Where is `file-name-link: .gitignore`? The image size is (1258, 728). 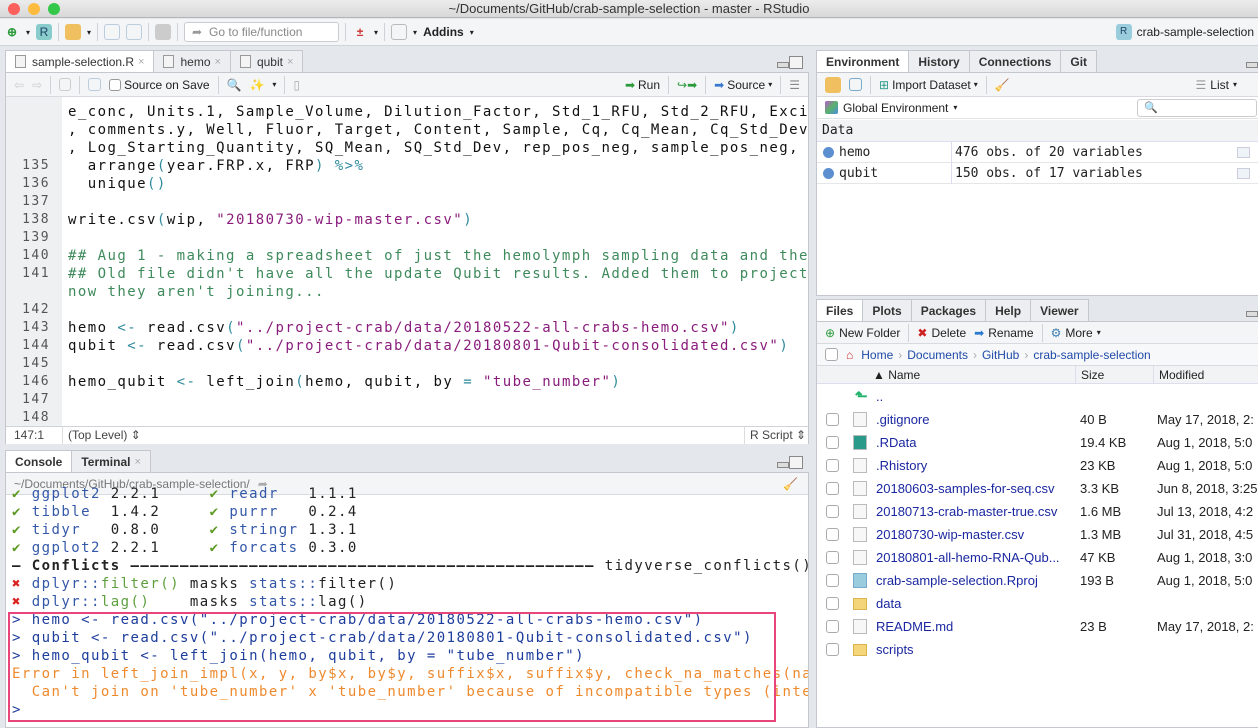
file-name-link: .gitignore is located at coordinates (902, 419).